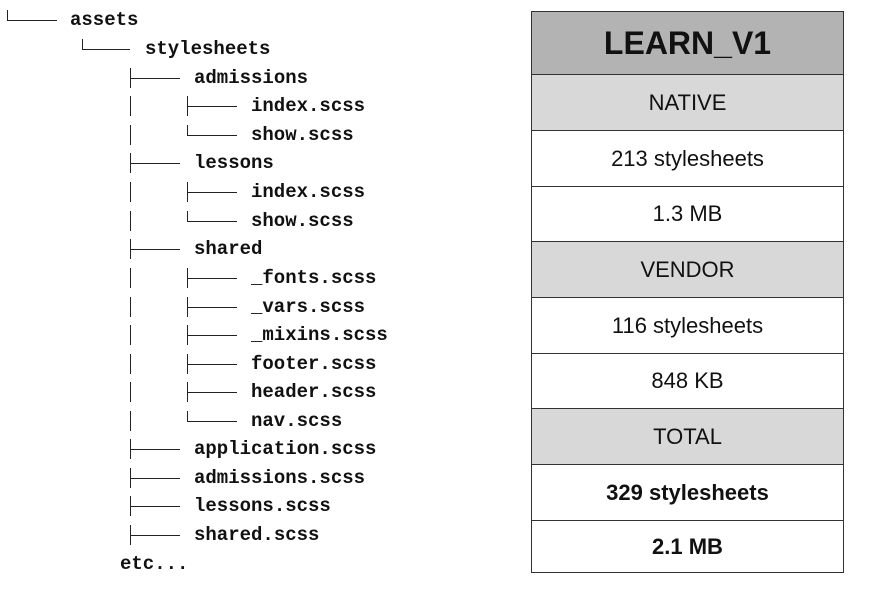  What do you see at coordinates (687, 214) in the screenshot?
I see `native-size: 1.3 MB` at bounding box center [687, 214].